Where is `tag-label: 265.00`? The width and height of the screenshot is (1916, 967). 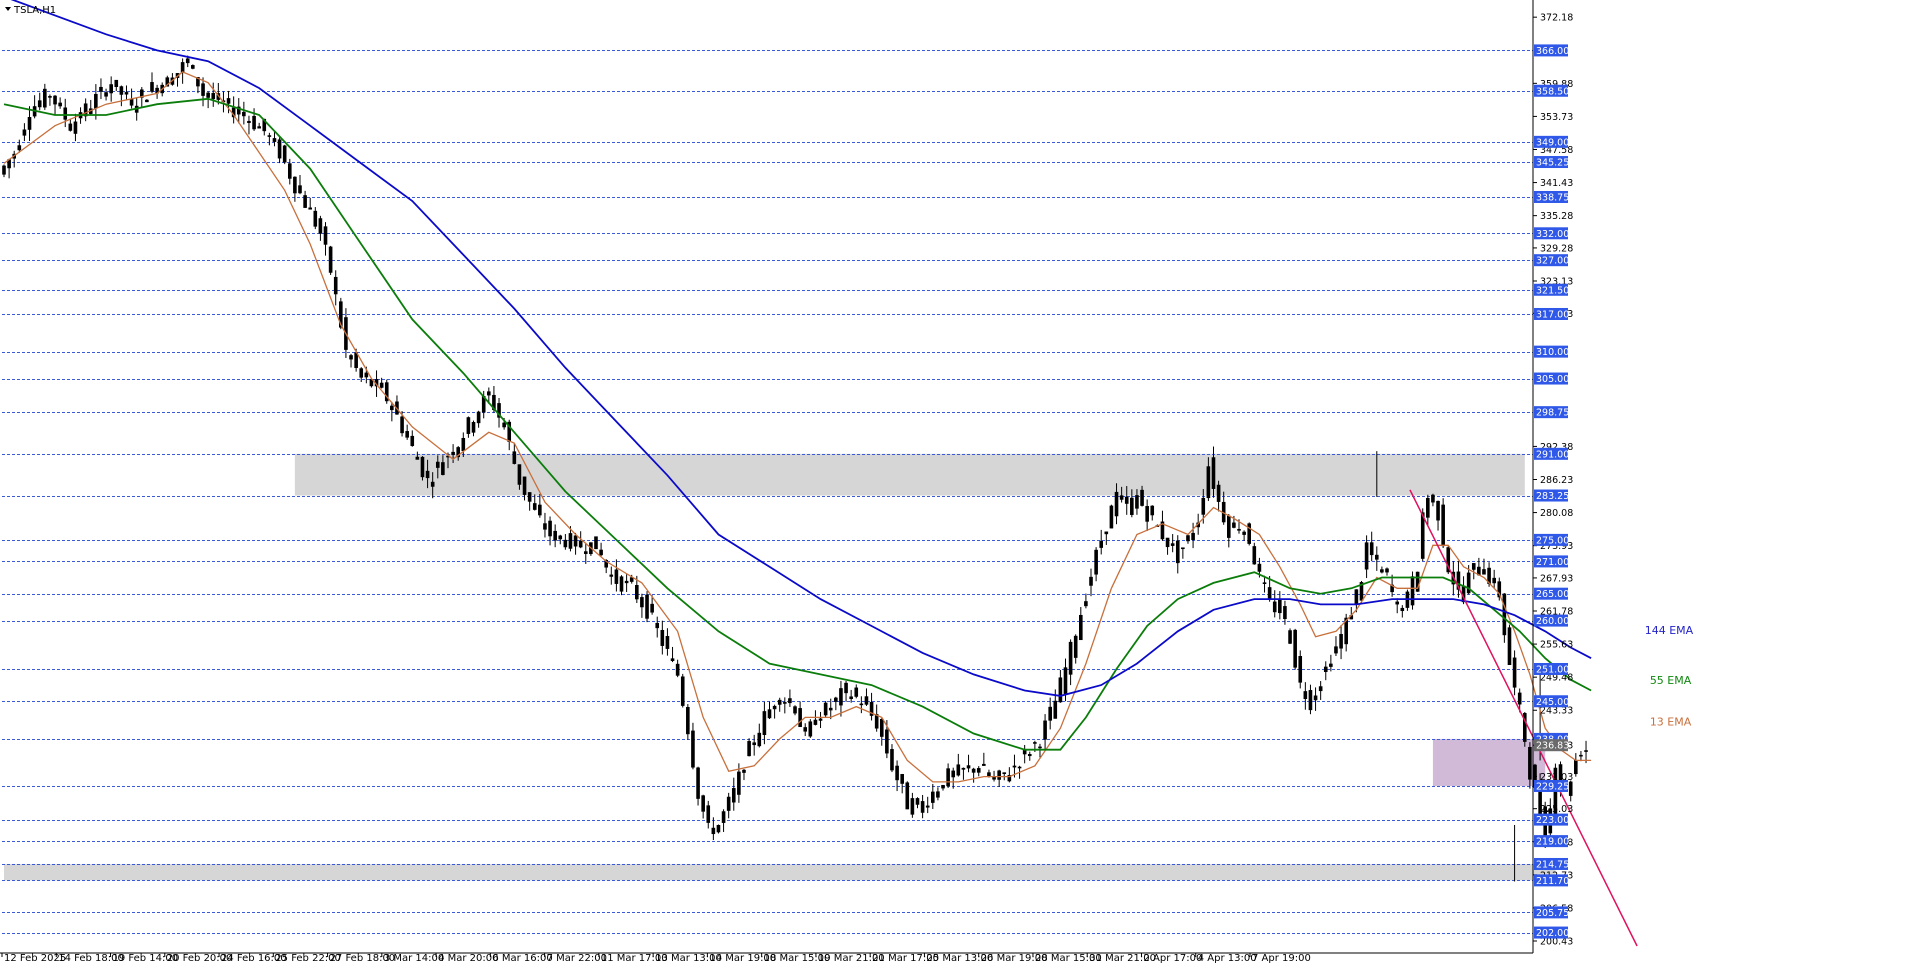 tag-label: 265.00 is located at coordinates (1552, 594).